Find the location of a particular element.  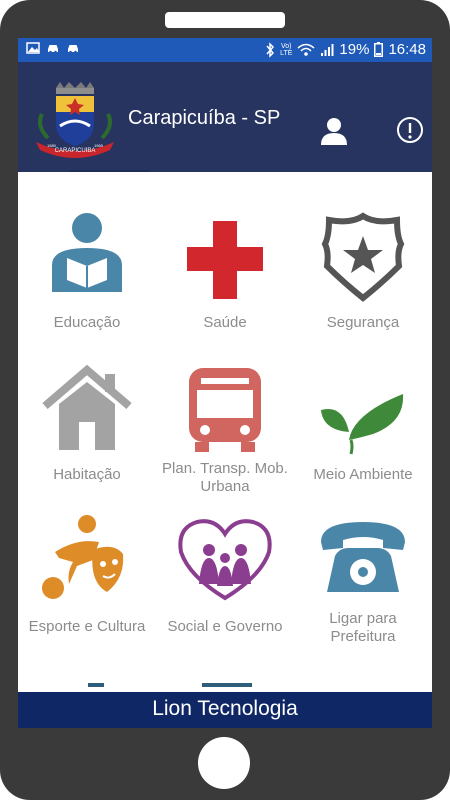

city-coat-of-arms-logo: CARAPICUIBA 1580 1965 is located at coordinates (75, 120).